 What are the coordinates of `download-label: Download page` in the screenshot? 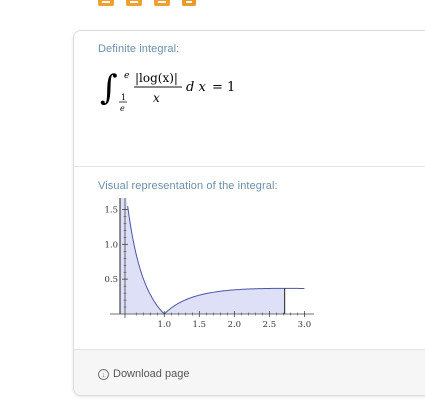 It's located at (151, 374).